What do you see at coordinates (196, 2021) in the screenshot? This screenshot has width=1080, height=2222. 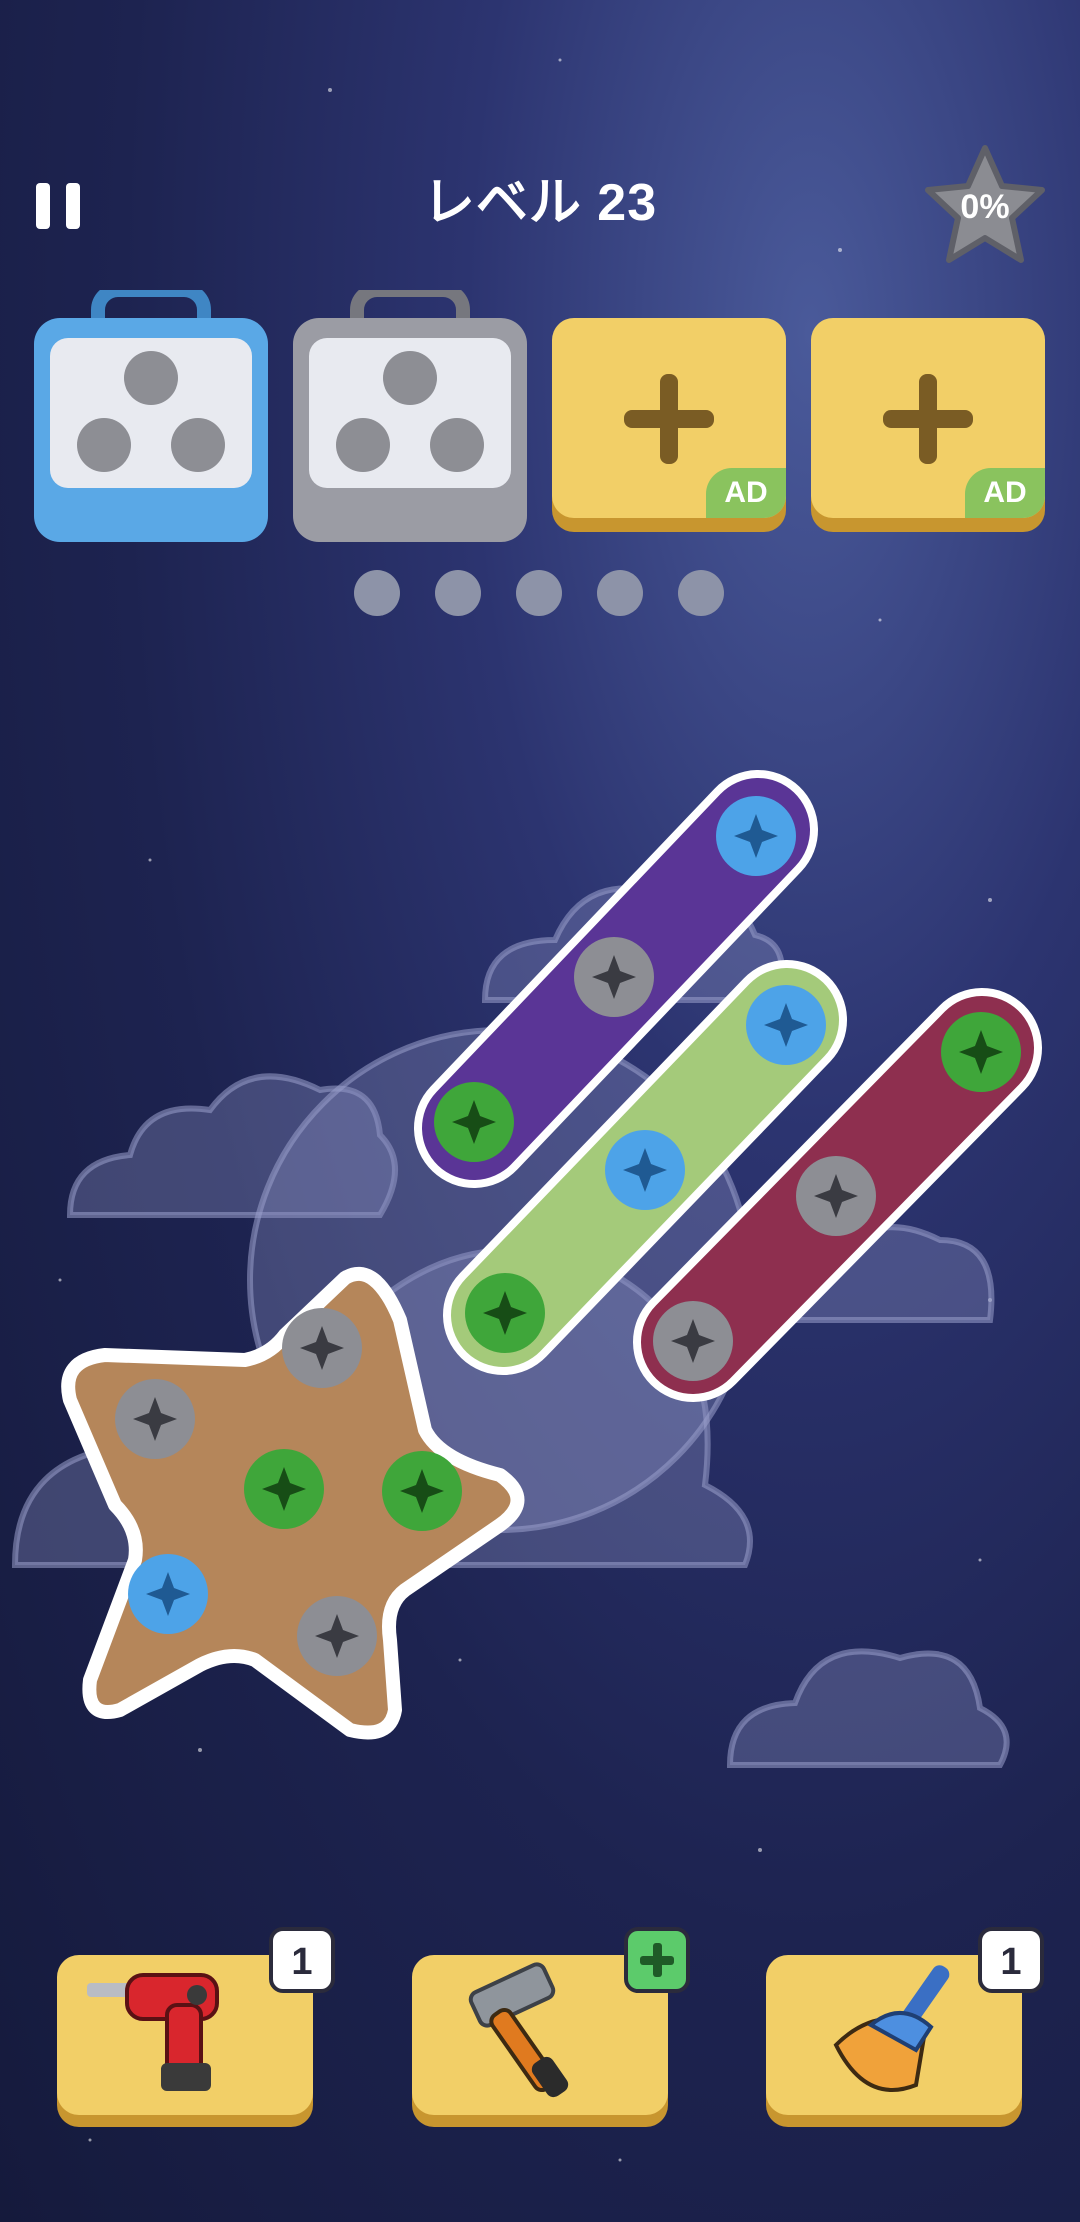 I see `drill-tool-button: 1` at bounding box center [196, 2021].